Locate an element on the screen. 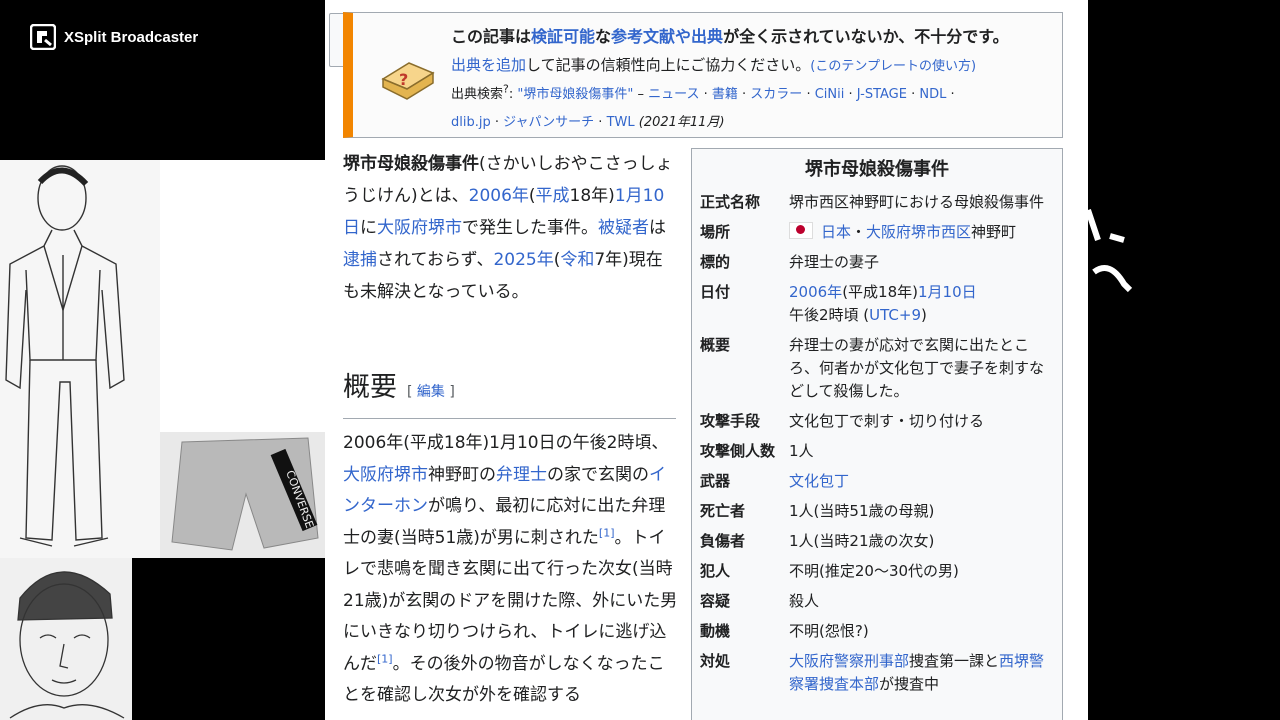 The image size is (1280, 720). link-2025: 2025年 is located at coordinates (523, 260).